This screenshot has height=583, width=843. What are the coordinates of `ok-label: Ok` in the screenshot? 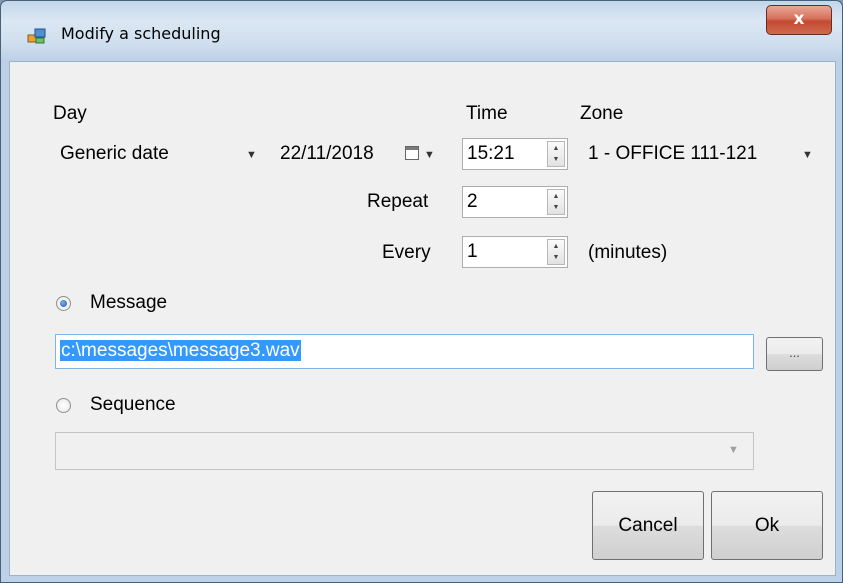 It's located at (767, 525).